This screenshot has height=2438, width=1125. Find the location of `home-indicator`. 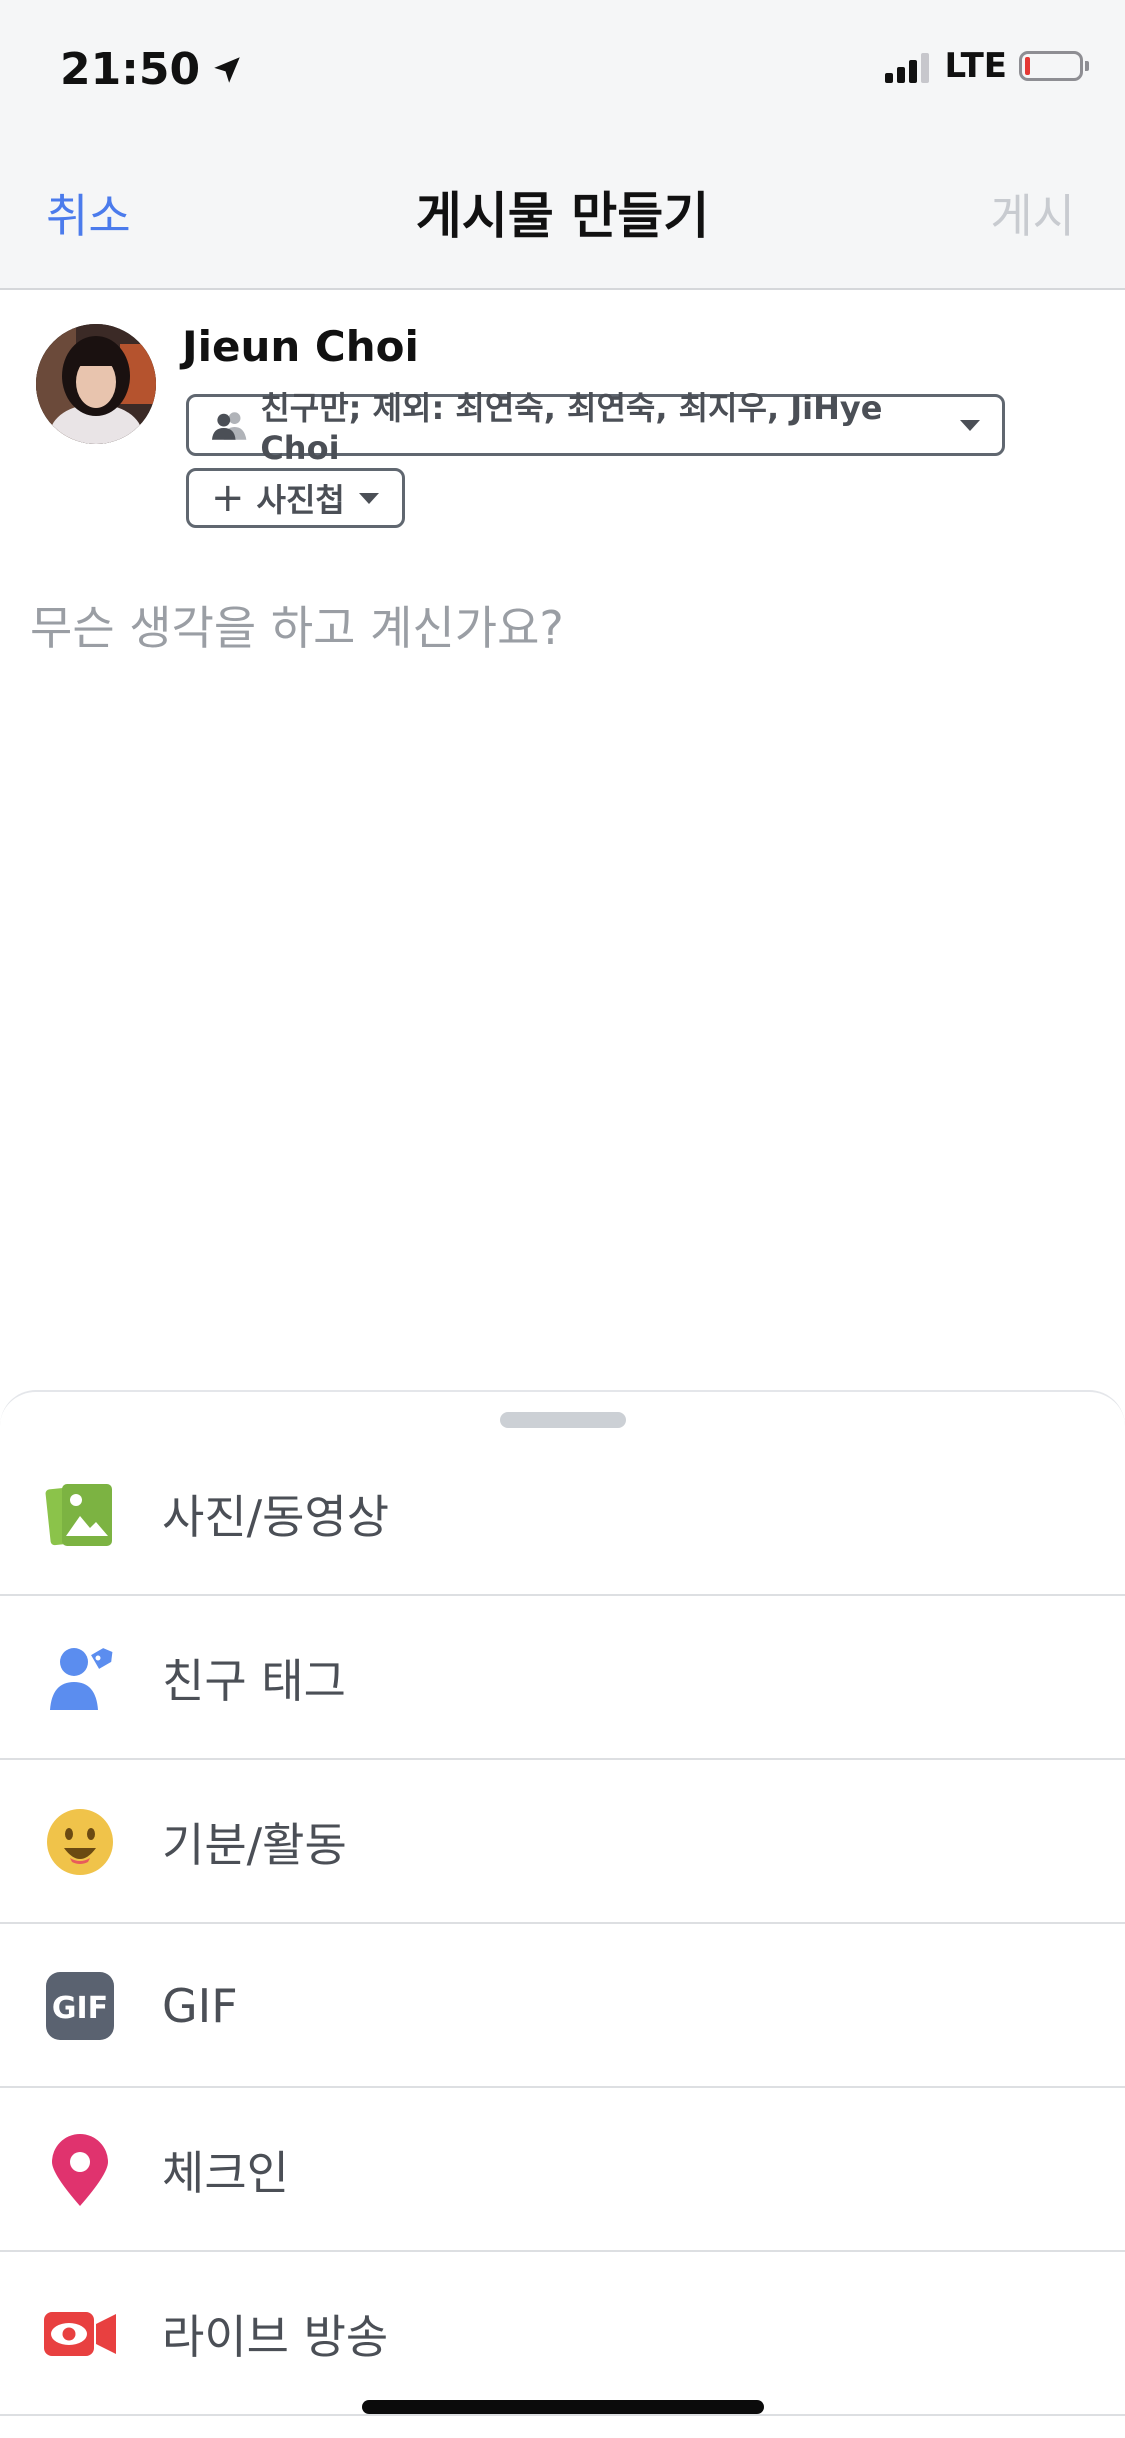

home-indicator is located at coordinates (563, 2407).